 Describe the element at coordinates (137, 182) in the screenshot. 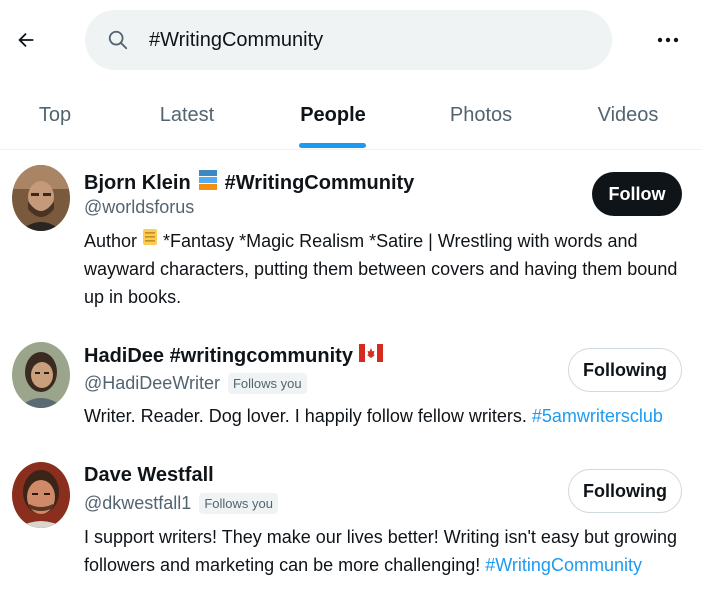

I see `display-name: Bjorn Klein` at that location.